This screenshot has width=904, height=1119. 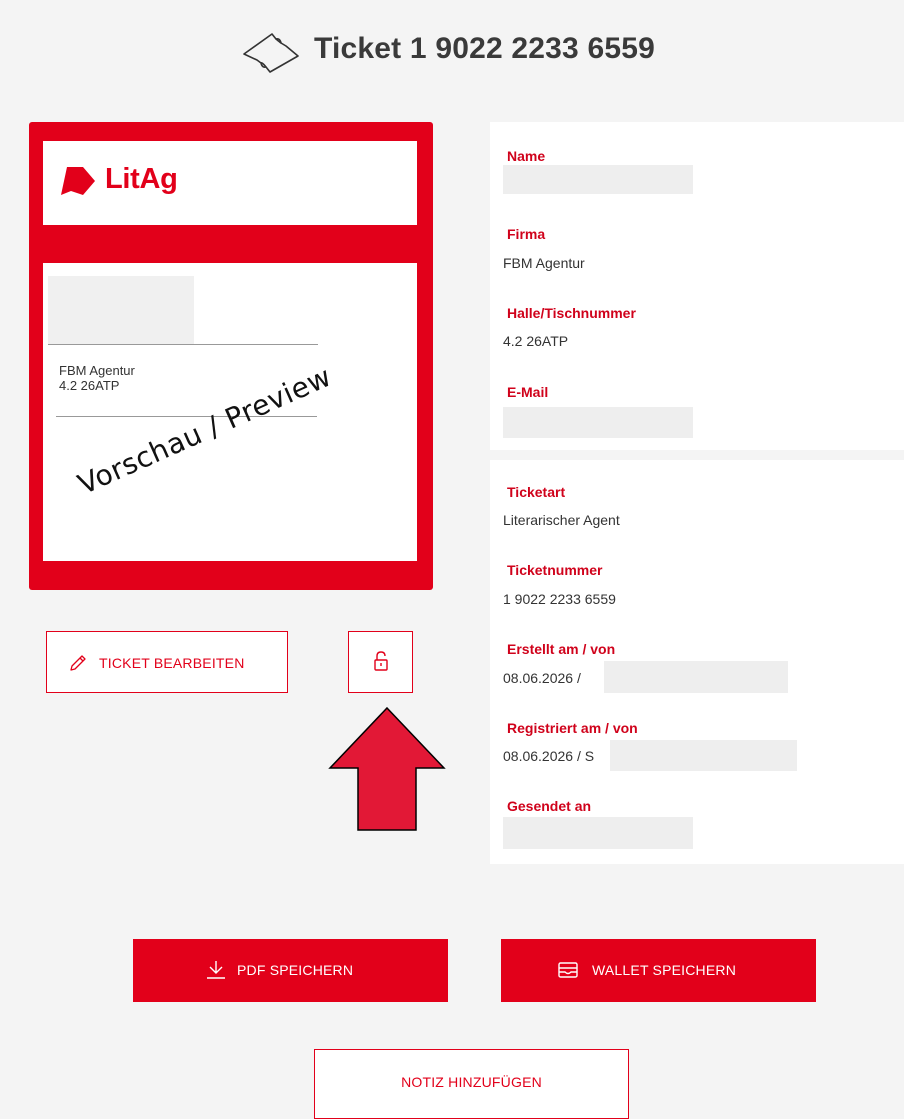 I want to click on lock-toggle-button, so click(x=380, y=662).